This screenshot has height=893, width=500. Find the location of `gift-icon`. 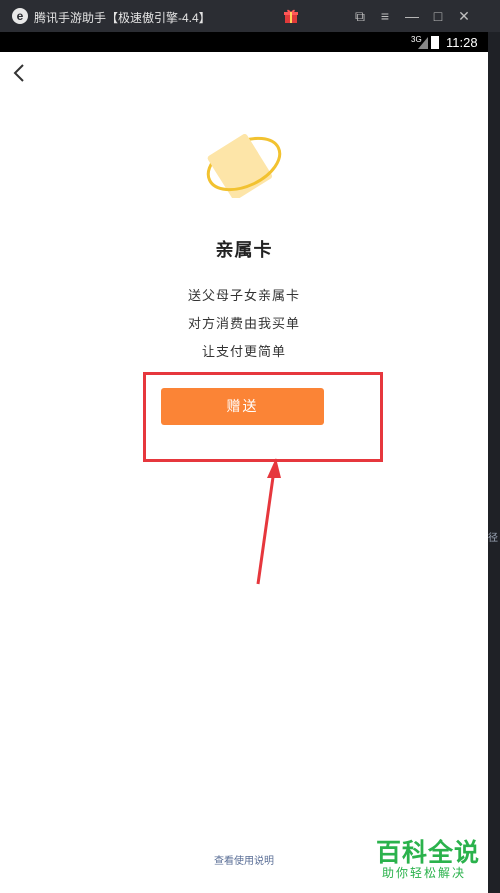

gift-icon is located at coordinates (291, 16).